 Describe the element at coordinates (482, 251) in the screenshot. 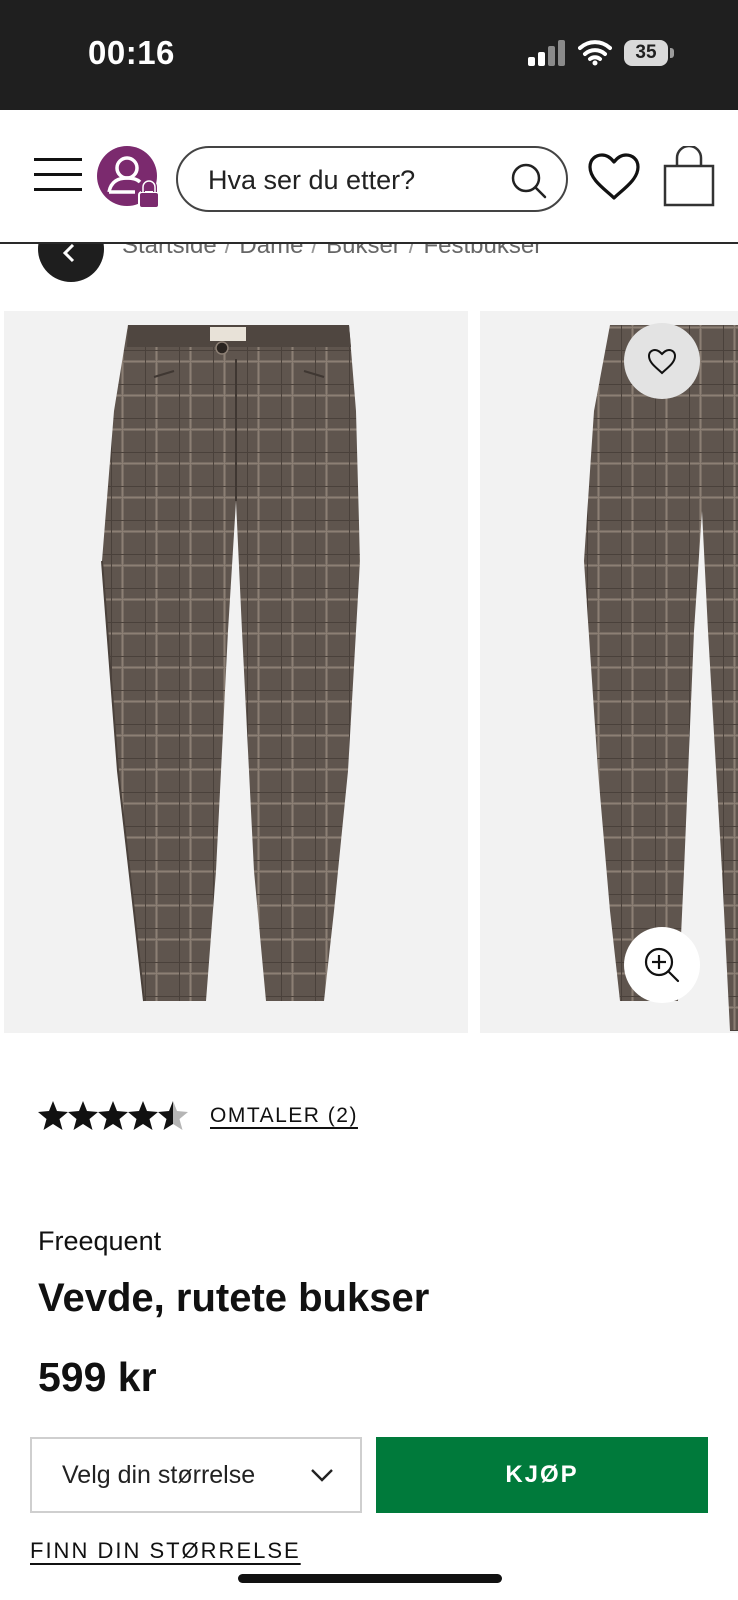

I see `breadcrumb-item: Festbukser` at that location.